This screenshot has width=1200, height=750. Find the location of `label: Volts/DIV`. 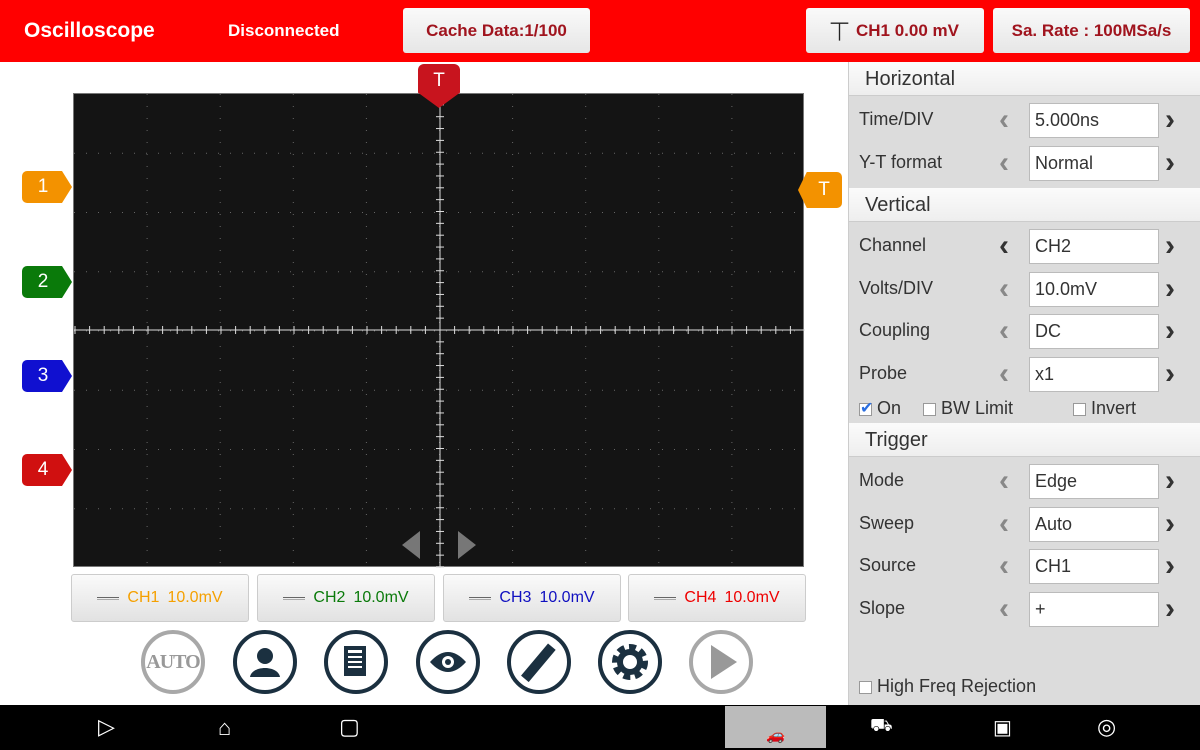

label: Volts/DIV is located at coordinates (896, 288).